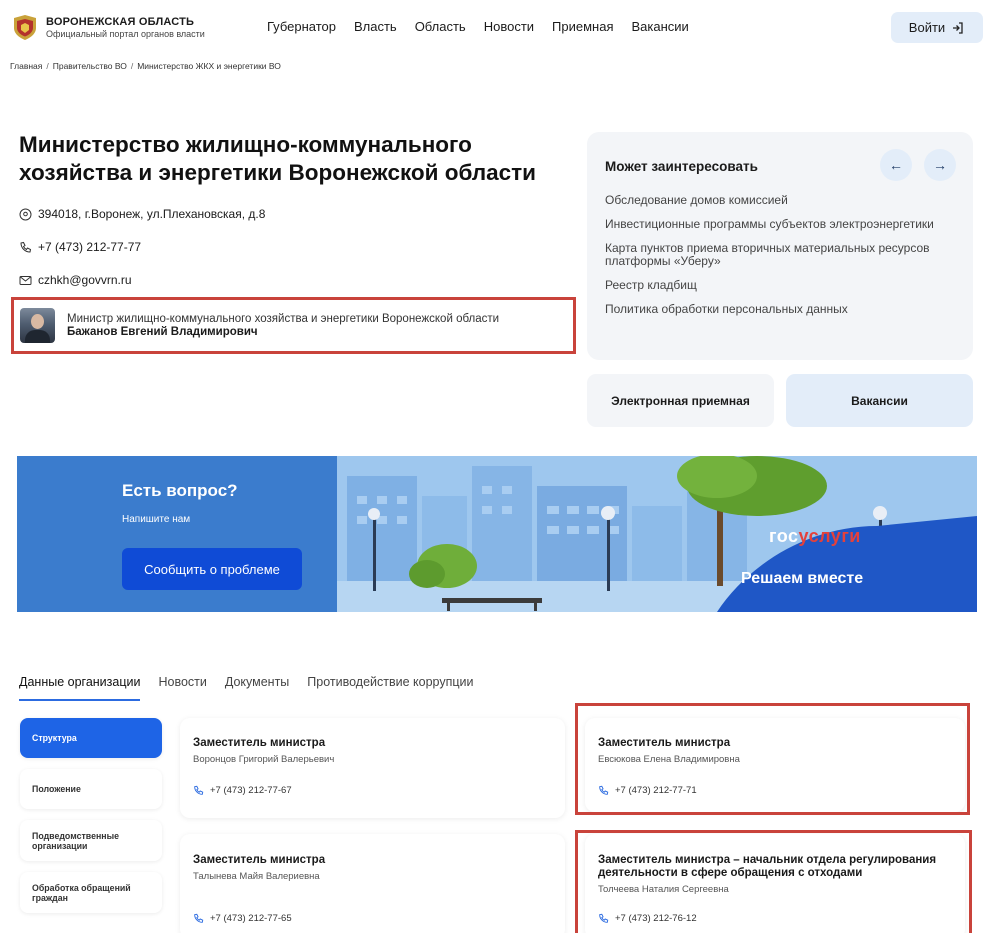 The height and width of the screenshot is (933, 991). What do you see at coordinates (264, 759) in the screenshot?
I see `card-name: Воронцов Григорий Валерьевич` at bounding box center [264, 759].